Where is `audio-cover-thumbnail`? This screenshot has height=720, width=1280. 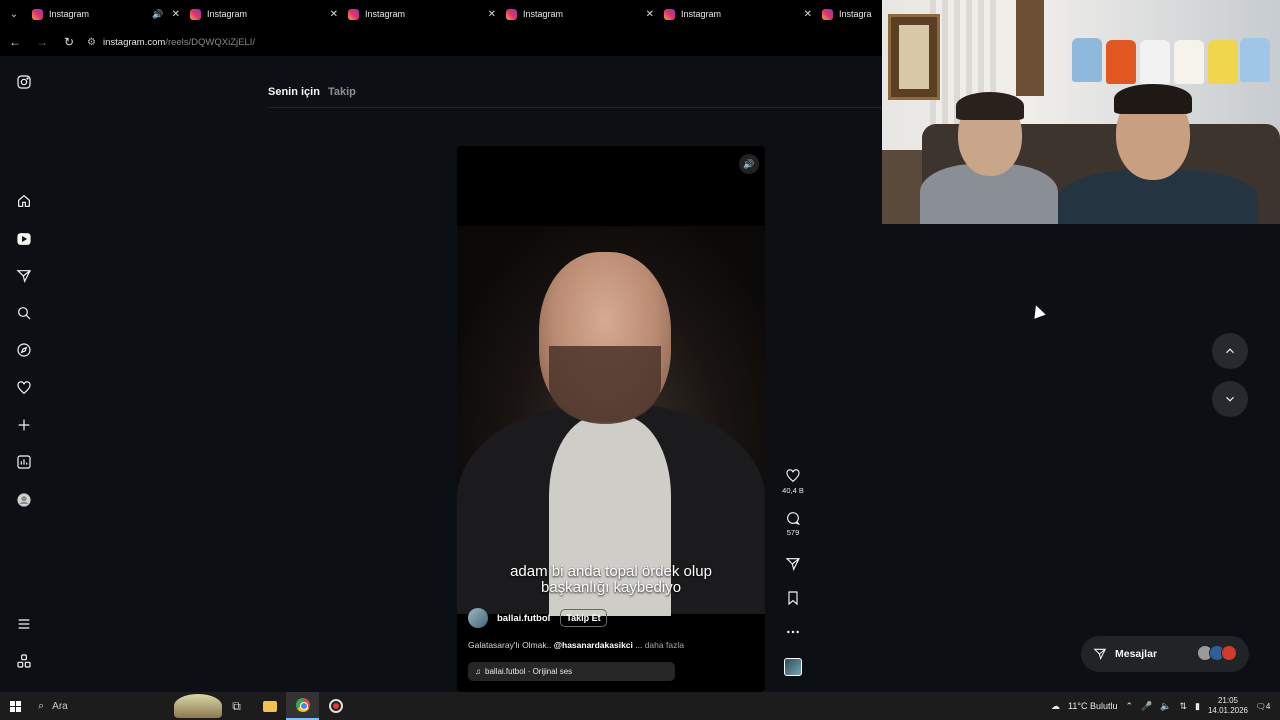 audio-cover-thumbnail is located at coordinates (793, 667).